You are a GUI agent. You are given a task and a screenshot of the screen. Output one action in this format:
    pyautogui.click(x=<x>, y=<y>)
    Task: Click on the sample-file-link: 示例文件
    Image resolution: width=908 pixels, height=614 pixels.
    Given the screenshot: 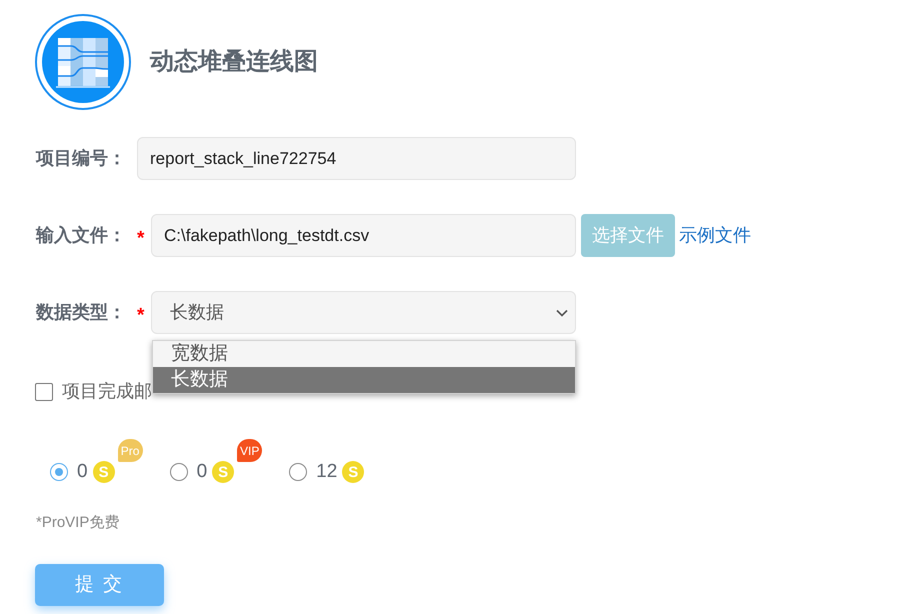 What is the action you would take?
    pyautogui.click(x=715, y=235)
    